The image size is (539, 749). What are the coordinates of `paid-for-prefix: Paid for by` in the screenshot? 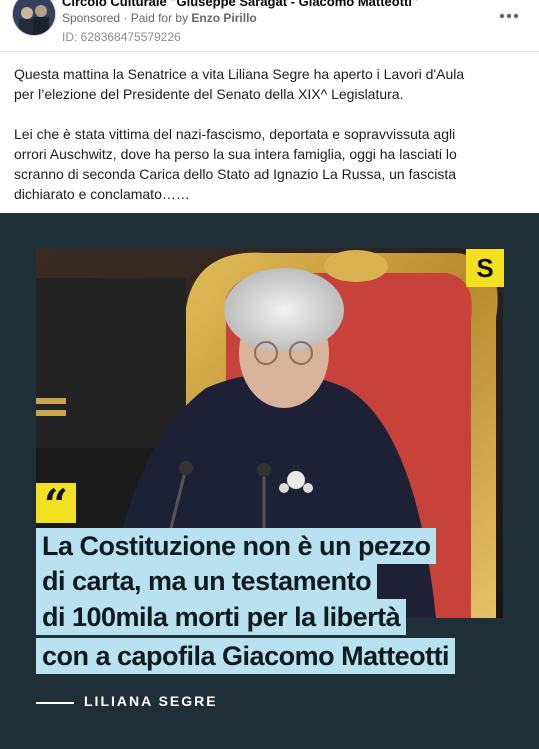 It's located at (161, 18).